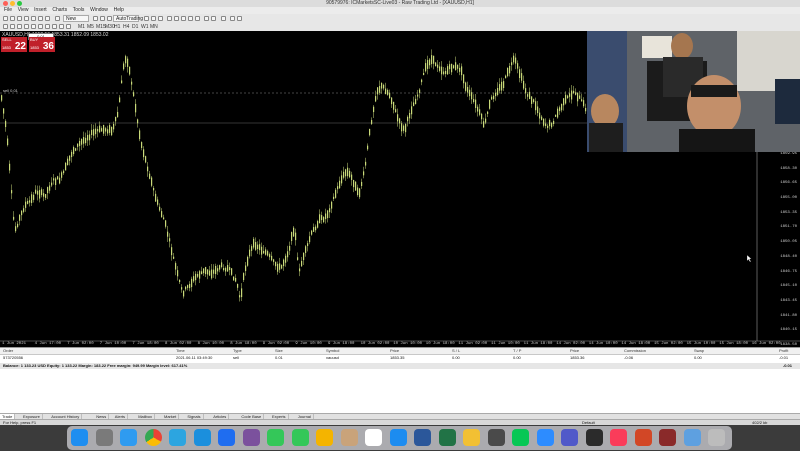  Describe the element at coordinates (26, 26) in the screenshot. I see `horizontal-line-icon` at that location.